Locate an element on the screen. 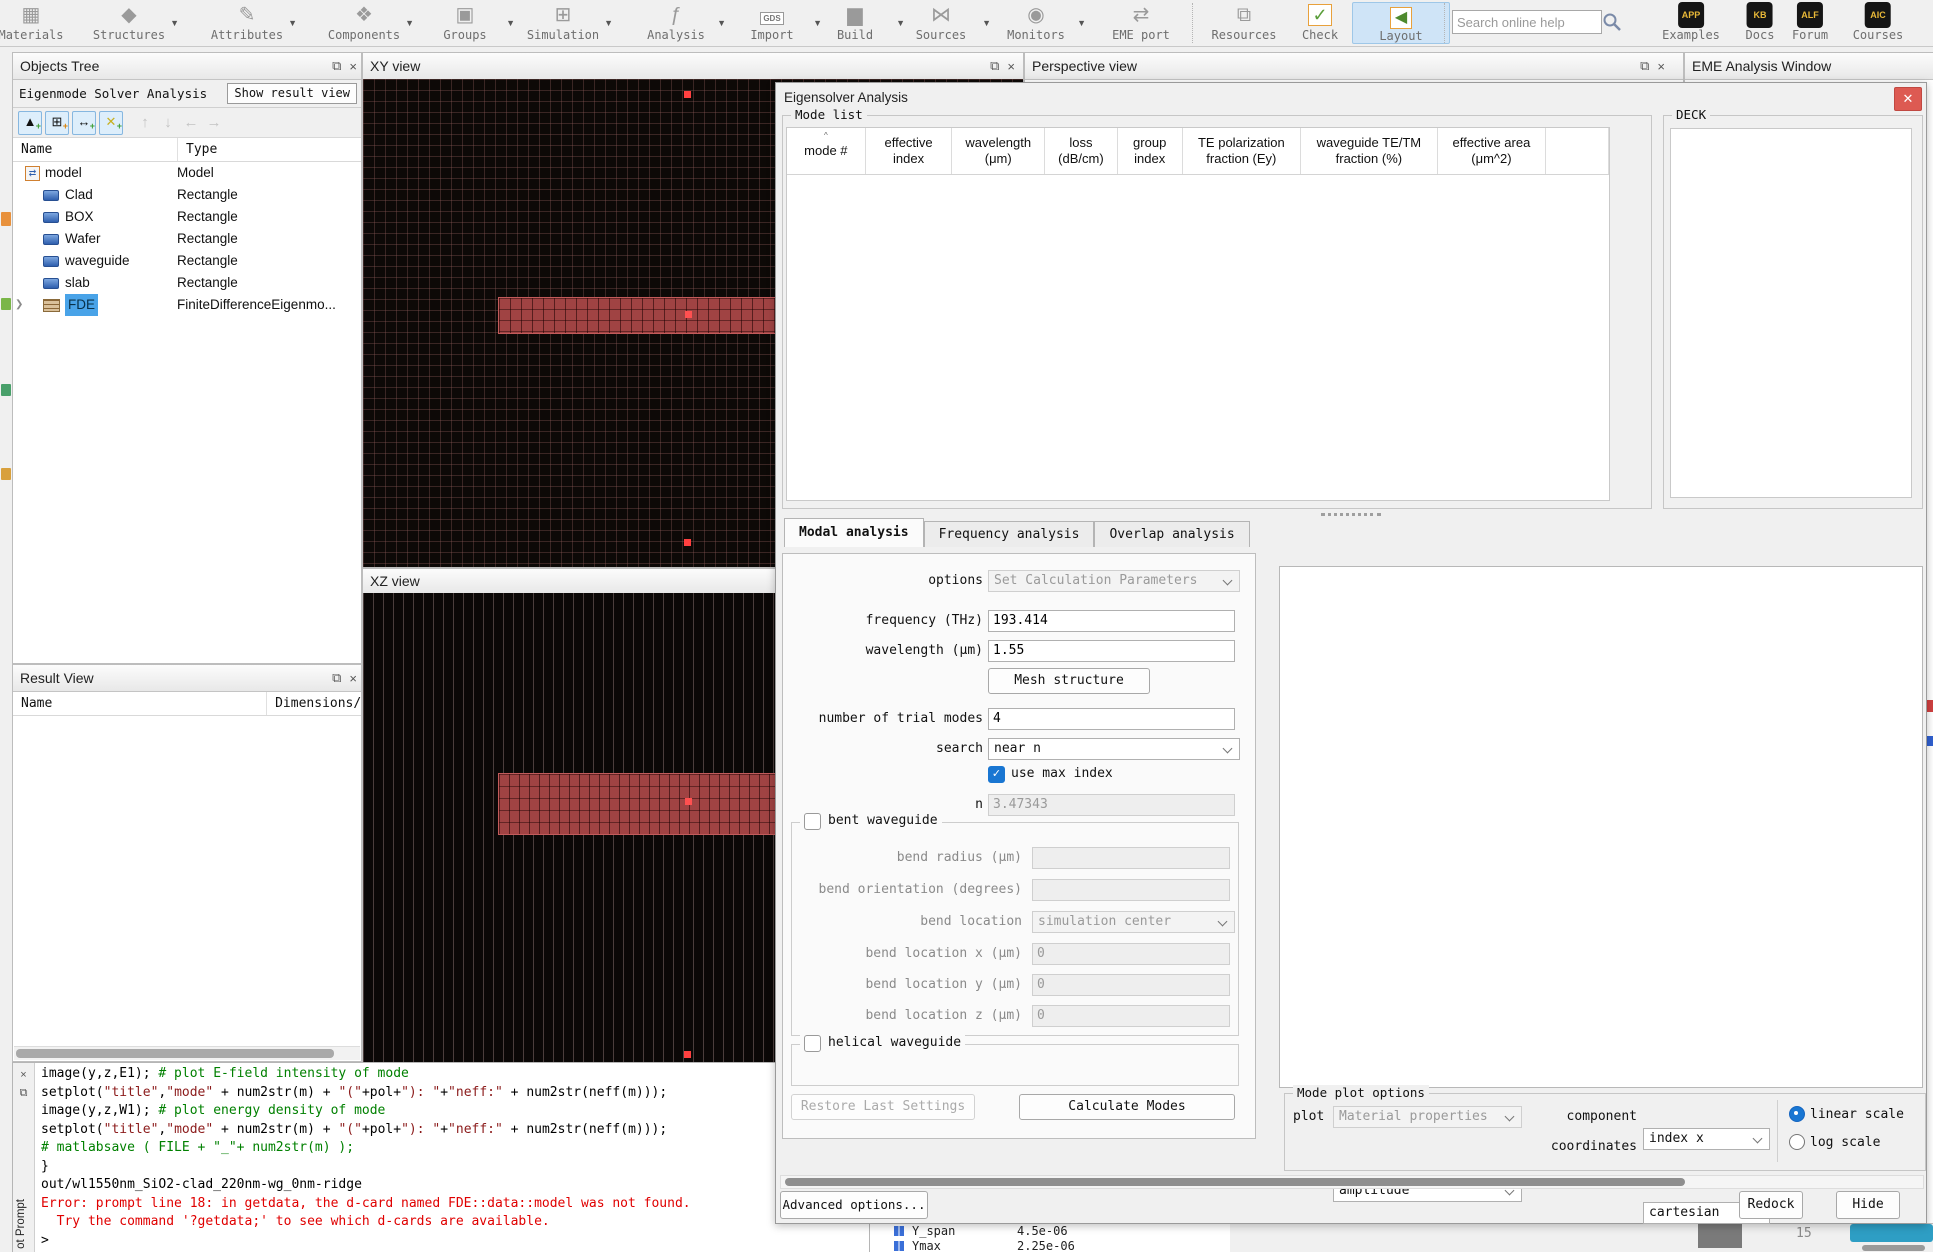 Image resolution: width=1933 pixels, height=1252 pixels. toolbar-item-monitors: ◉ Monitors ▼ is located at coordinates (1037, 22).